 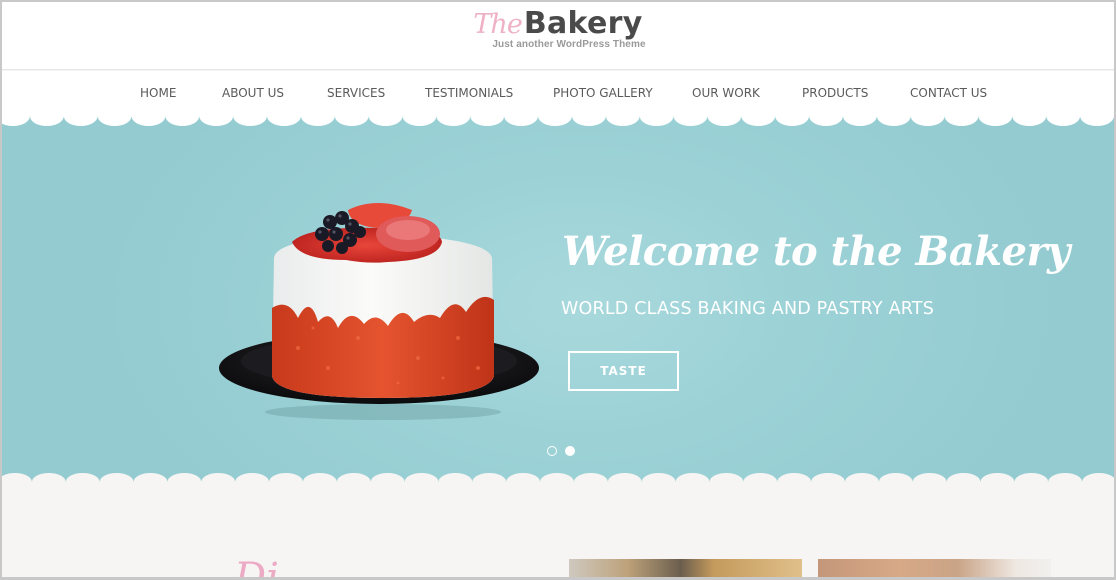 I want to click on site-logo: The Bakery Just another WordPress Theme, so click(x=558, y=28).